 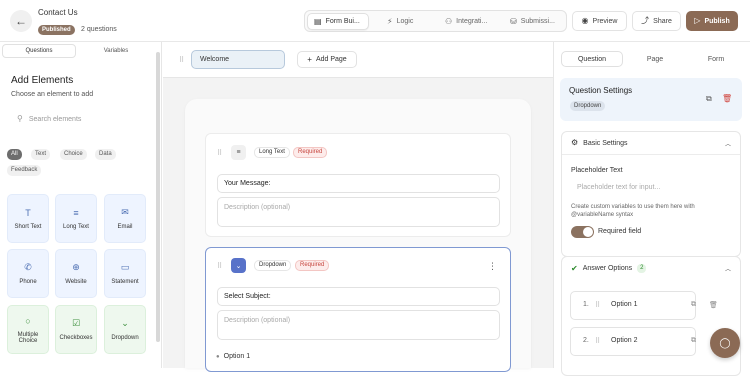 What do you see at coordinates (233, 356) in the screenshot?
I see `dropdown-option: ● Option 1` at bounding box center [233, 356].